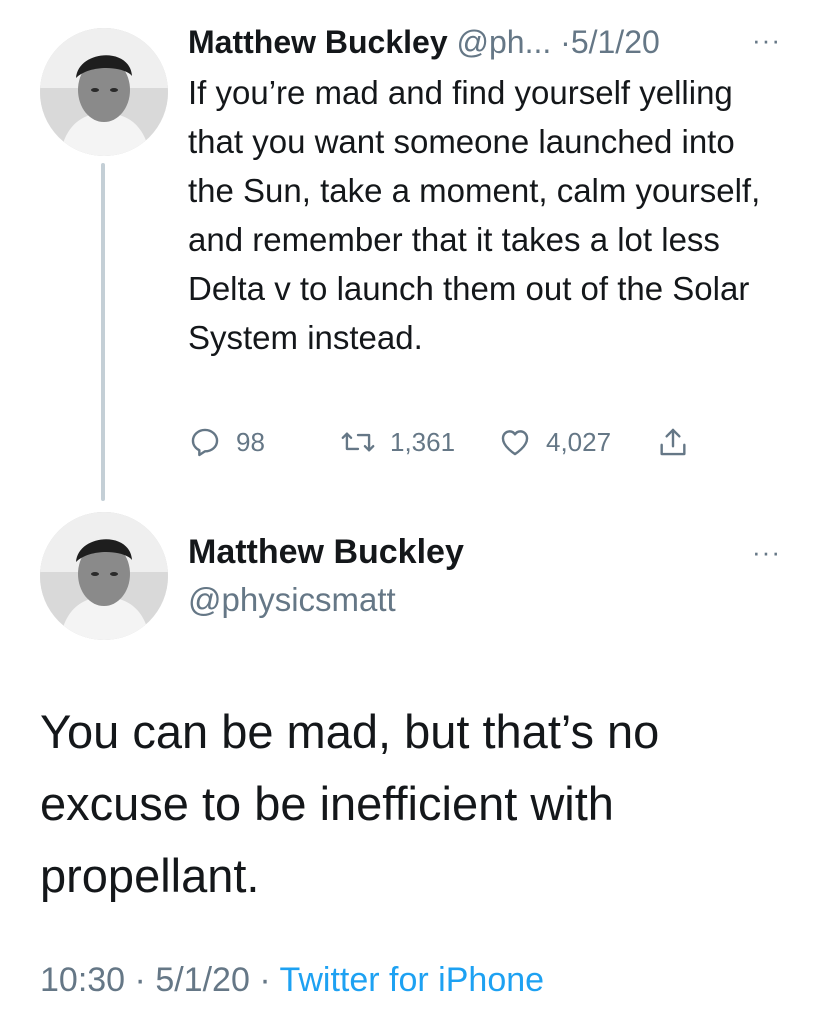 This screenshot has height=1033, width=828. Describe the element at coordinates (615, 42) in the screenshot. I see `tweet1-date: 5/1/20` at that location.